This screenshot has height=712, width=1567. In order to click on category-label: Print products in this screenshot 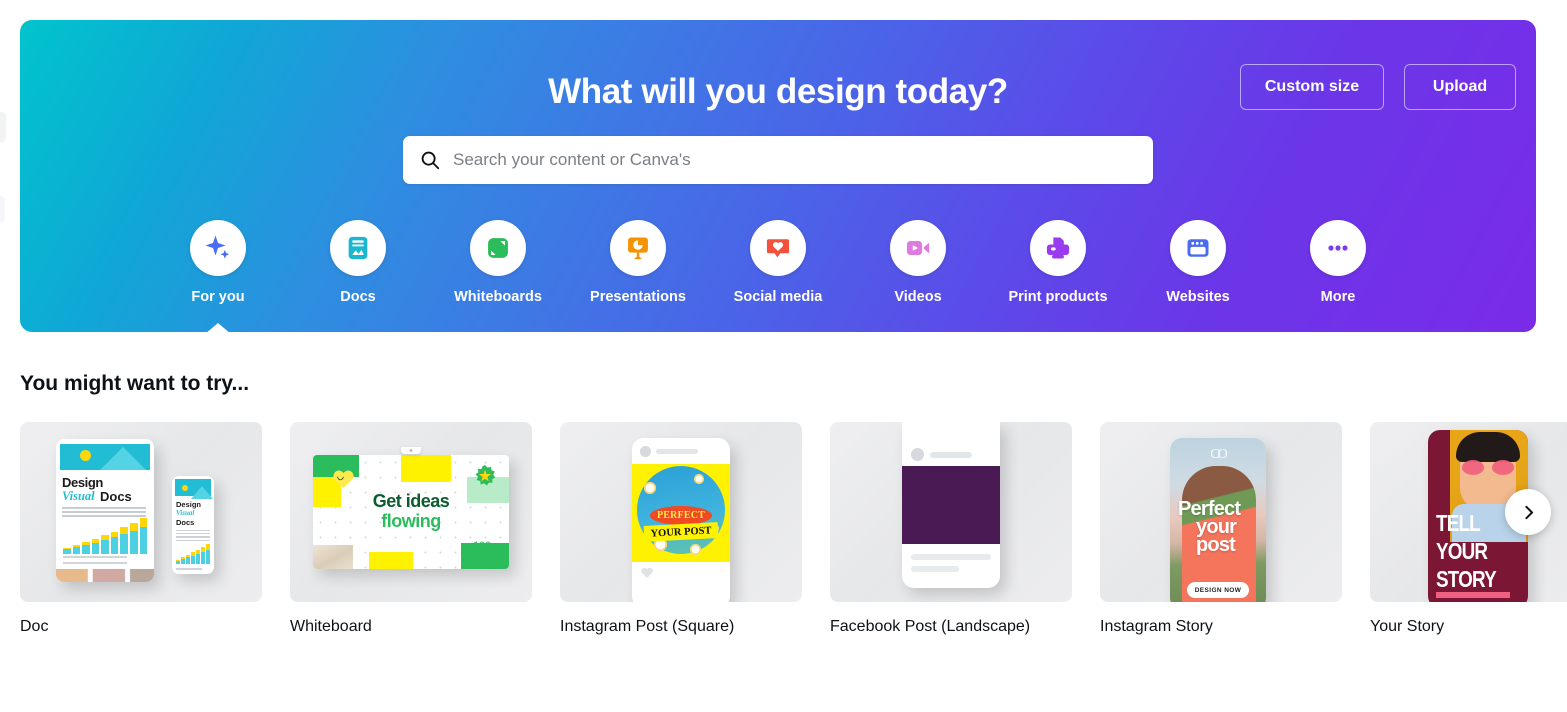, I will do `click(1058, 297)`.